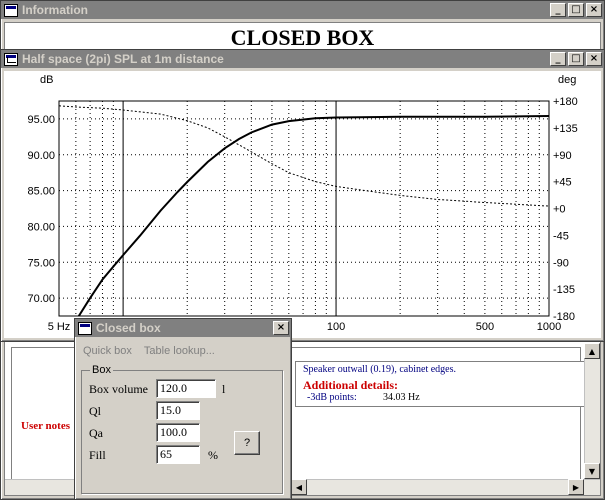 The height and width of the screenshot is (500, 605). What do you see at coordinates (549, 327) in the screenshot?
I see `x-tick-label: 1000` at bounding box center [549, 327].